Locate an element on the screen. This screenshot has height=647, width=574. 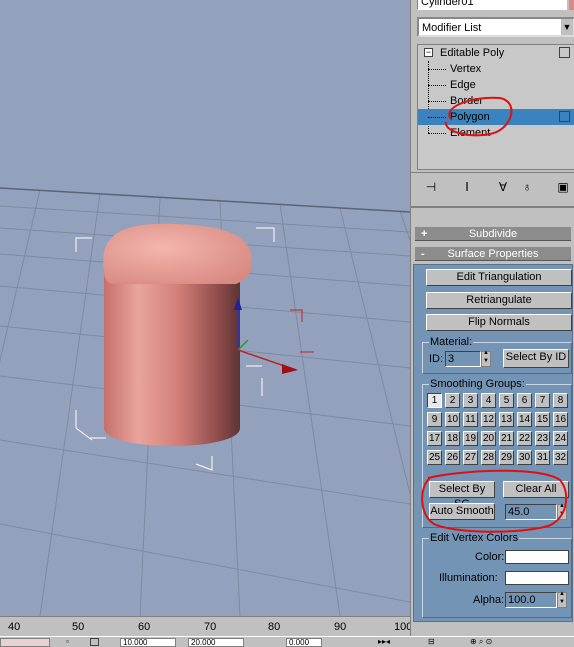
stack-item-border: Border is located at coordinates (496, 101).